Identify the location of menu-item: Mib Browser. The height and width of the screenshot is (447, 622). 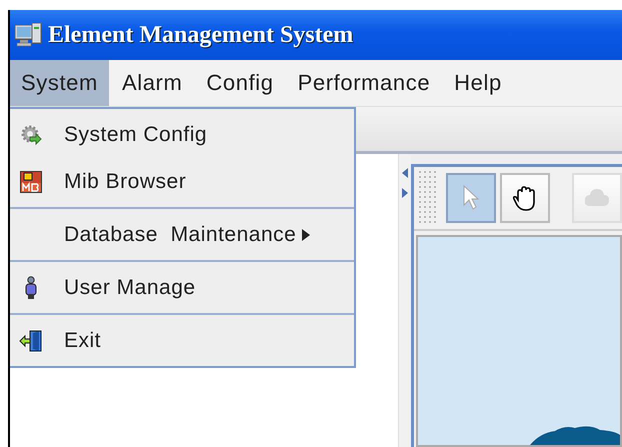
(182, 181).